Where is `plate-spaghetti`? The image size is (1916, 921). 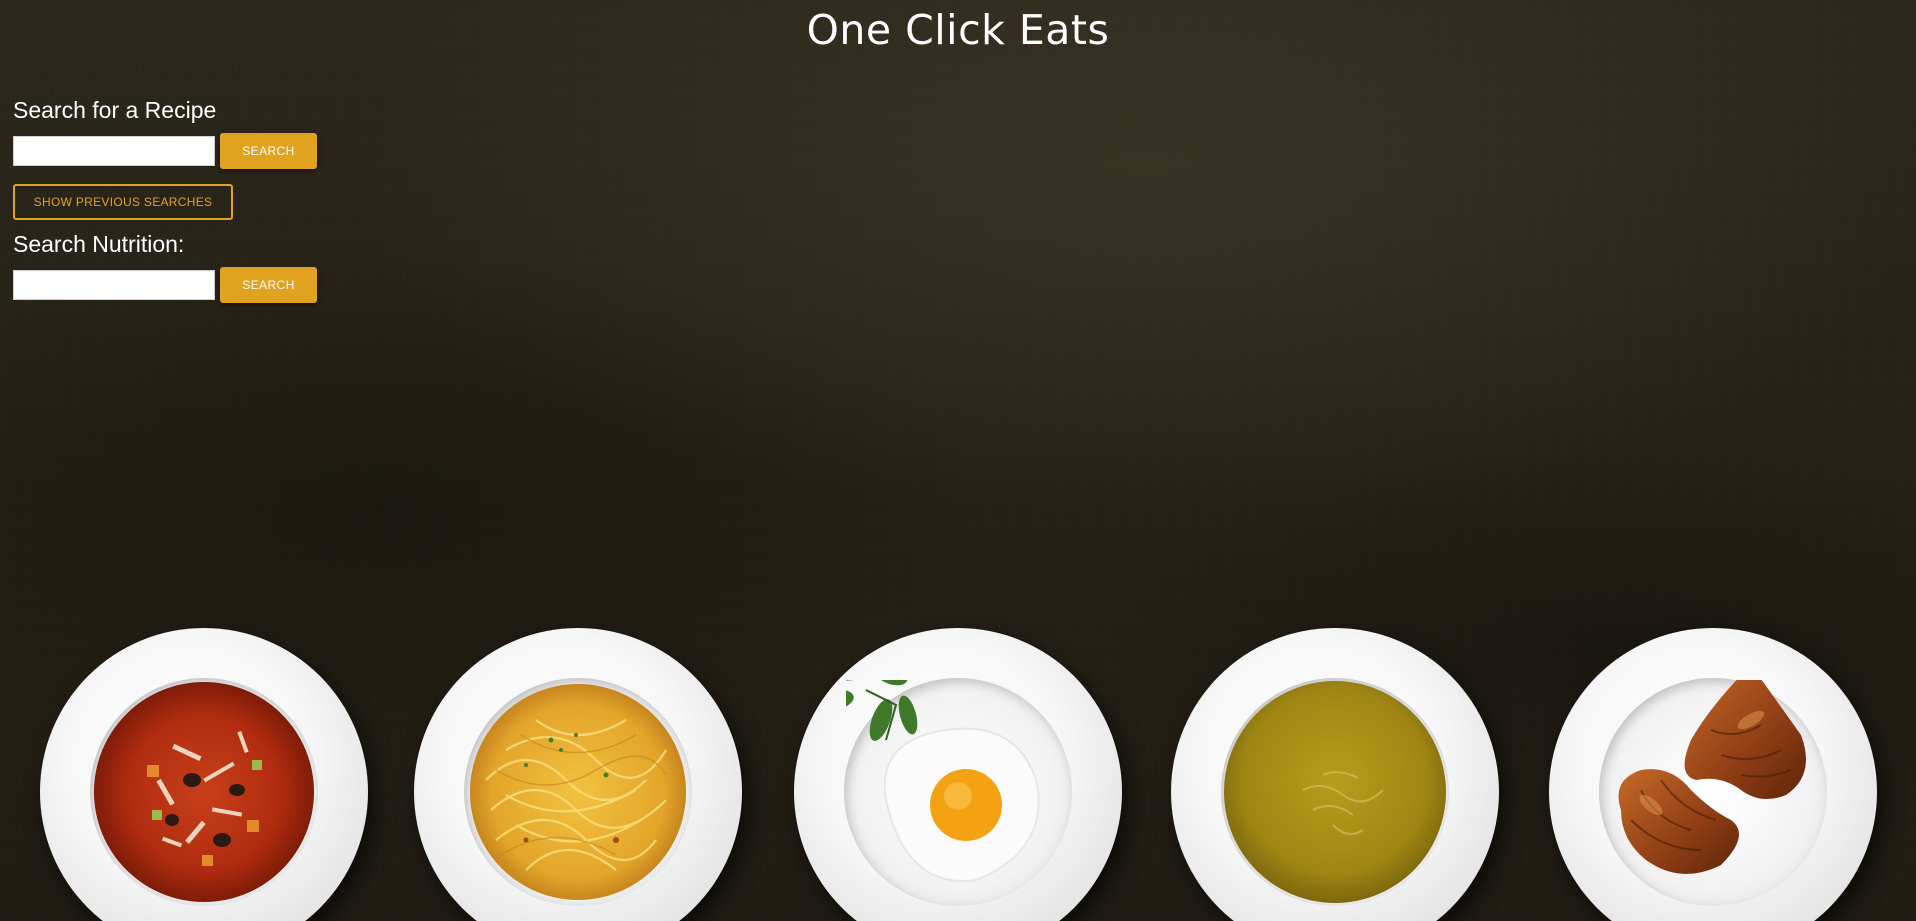
plate-spaghetti is located at coordinates (578, 774).